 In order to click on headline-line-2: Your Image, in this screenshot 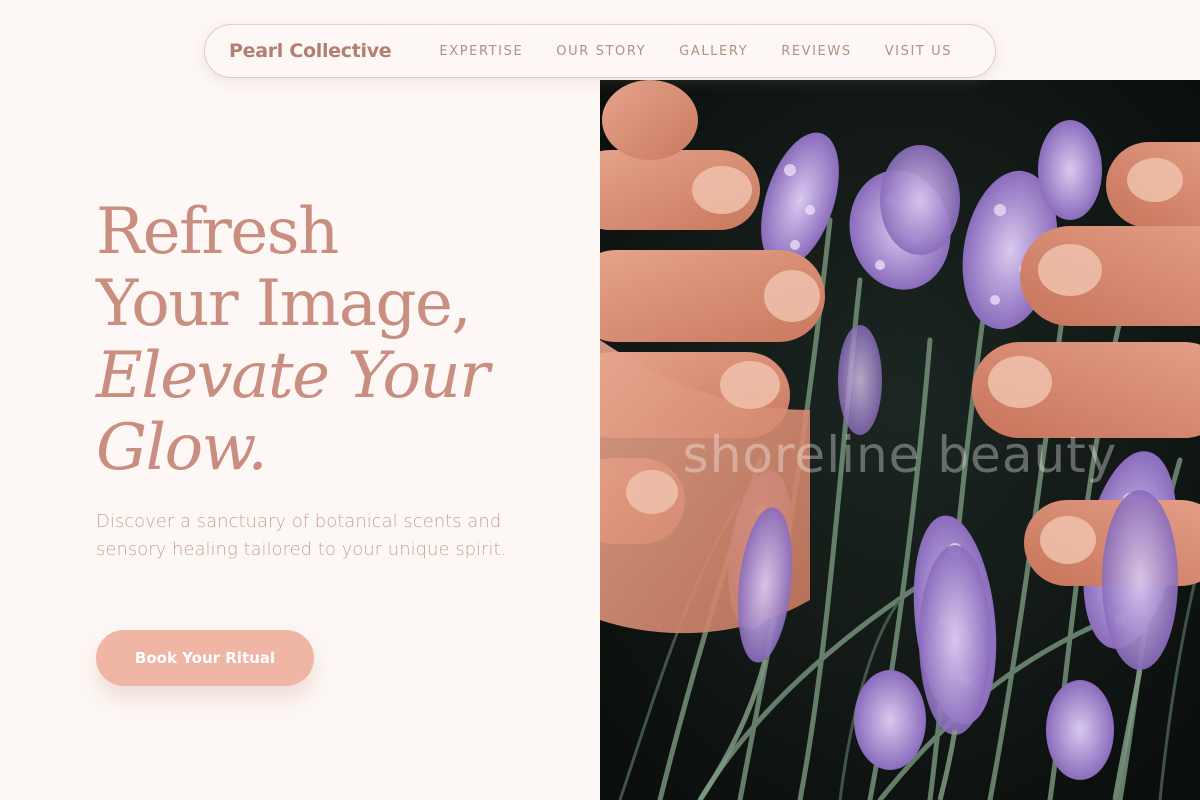, I will do `click(284, 304)`.